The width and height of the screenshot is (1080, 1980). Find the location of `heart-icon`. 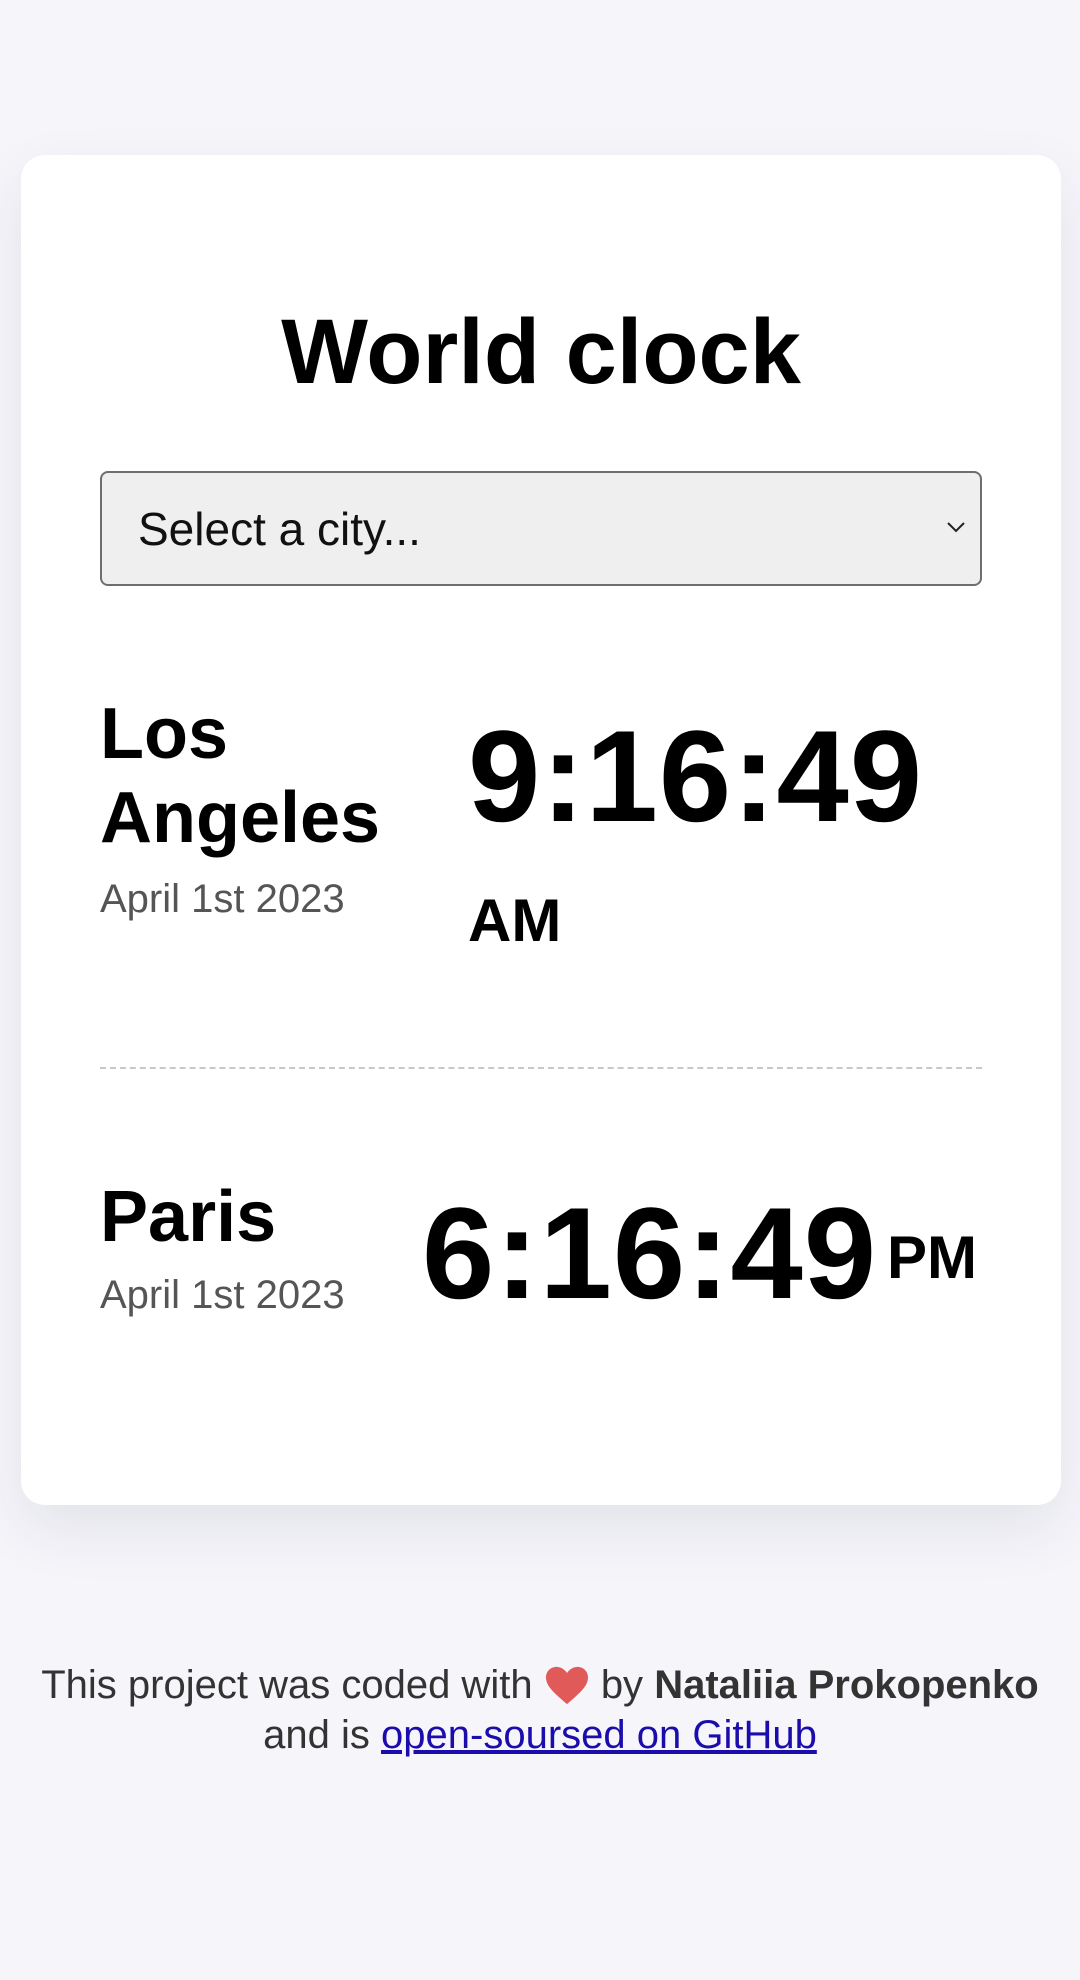

heart-icon is located at coordinates (566, 1685).